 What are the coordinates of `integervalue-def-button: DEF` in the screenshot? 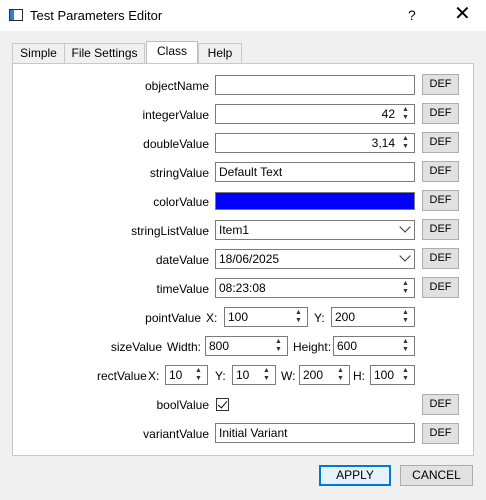 It's located at (440, 113).